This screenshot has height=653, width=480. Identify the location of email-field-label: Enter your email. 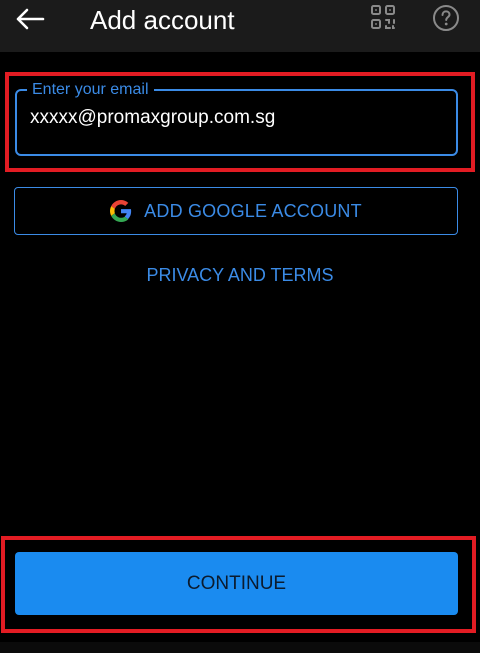
(90, 90).